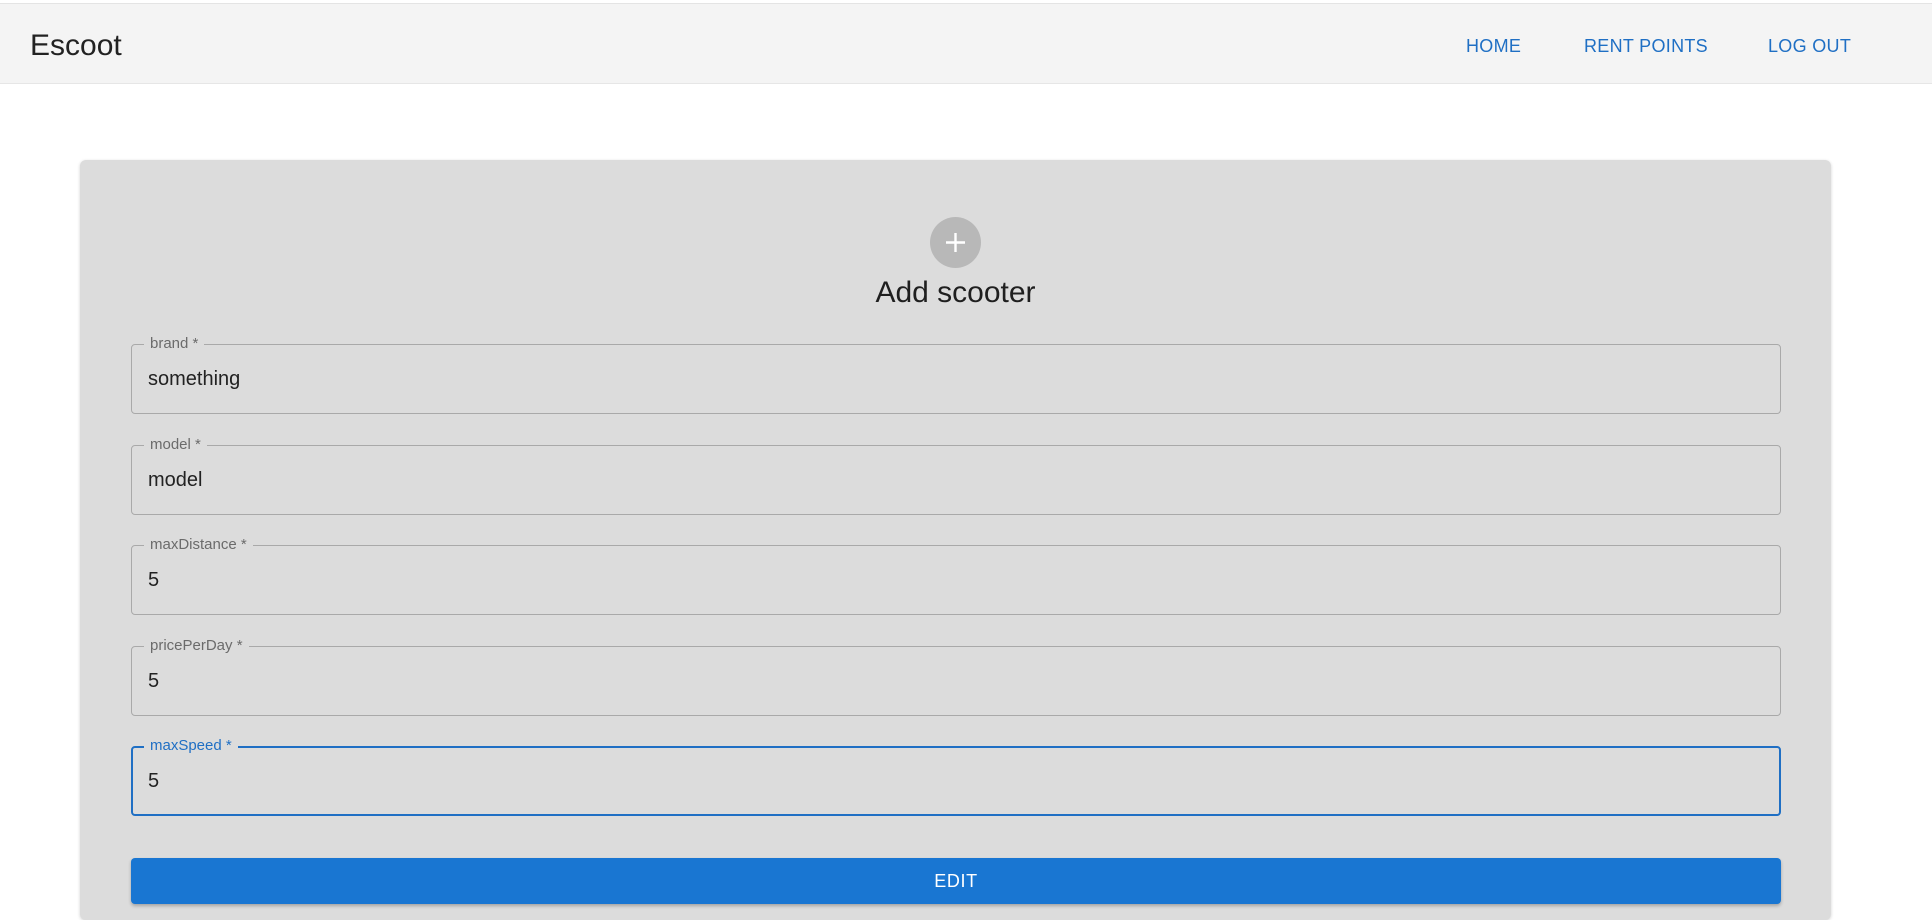 The image size is (1932, 920). I want to click on model-field: model *, so click(956, 475).